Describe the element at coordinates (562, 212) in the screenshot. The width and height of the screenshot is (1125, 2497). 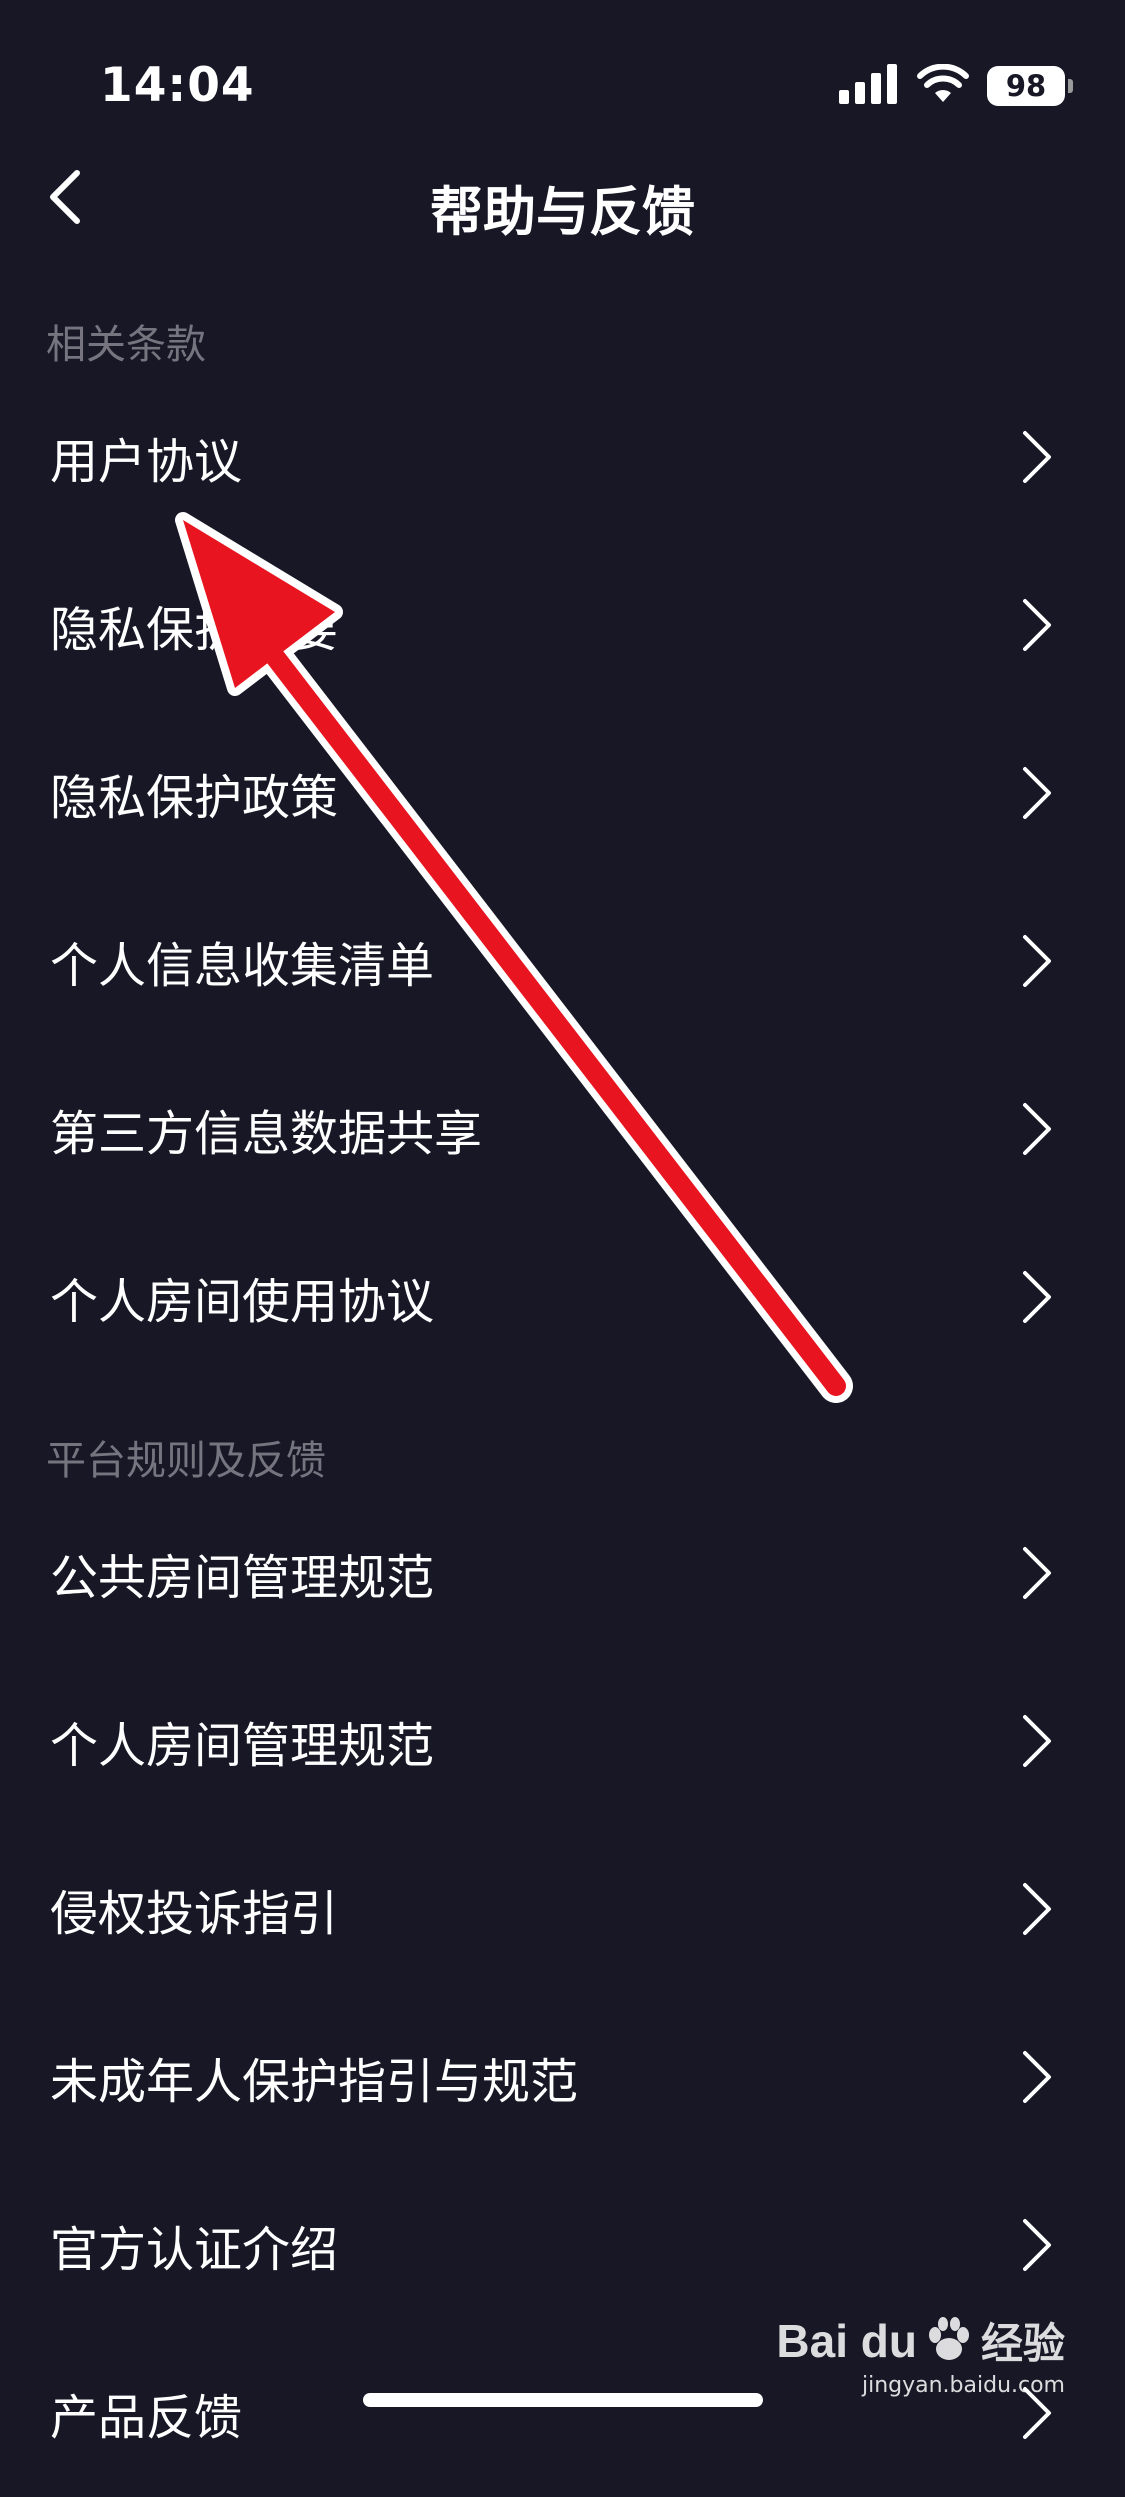
I see `page-title: 帮助与反馈` at that location.